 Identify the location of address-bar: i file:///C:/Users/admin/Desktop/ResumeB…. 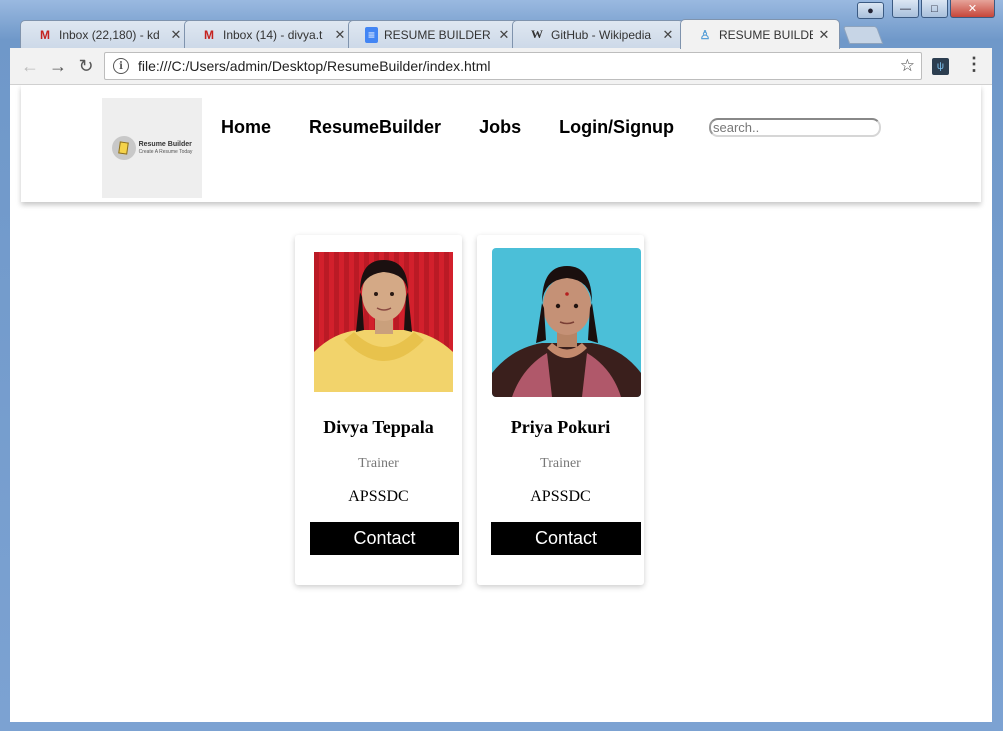
(513, 66).